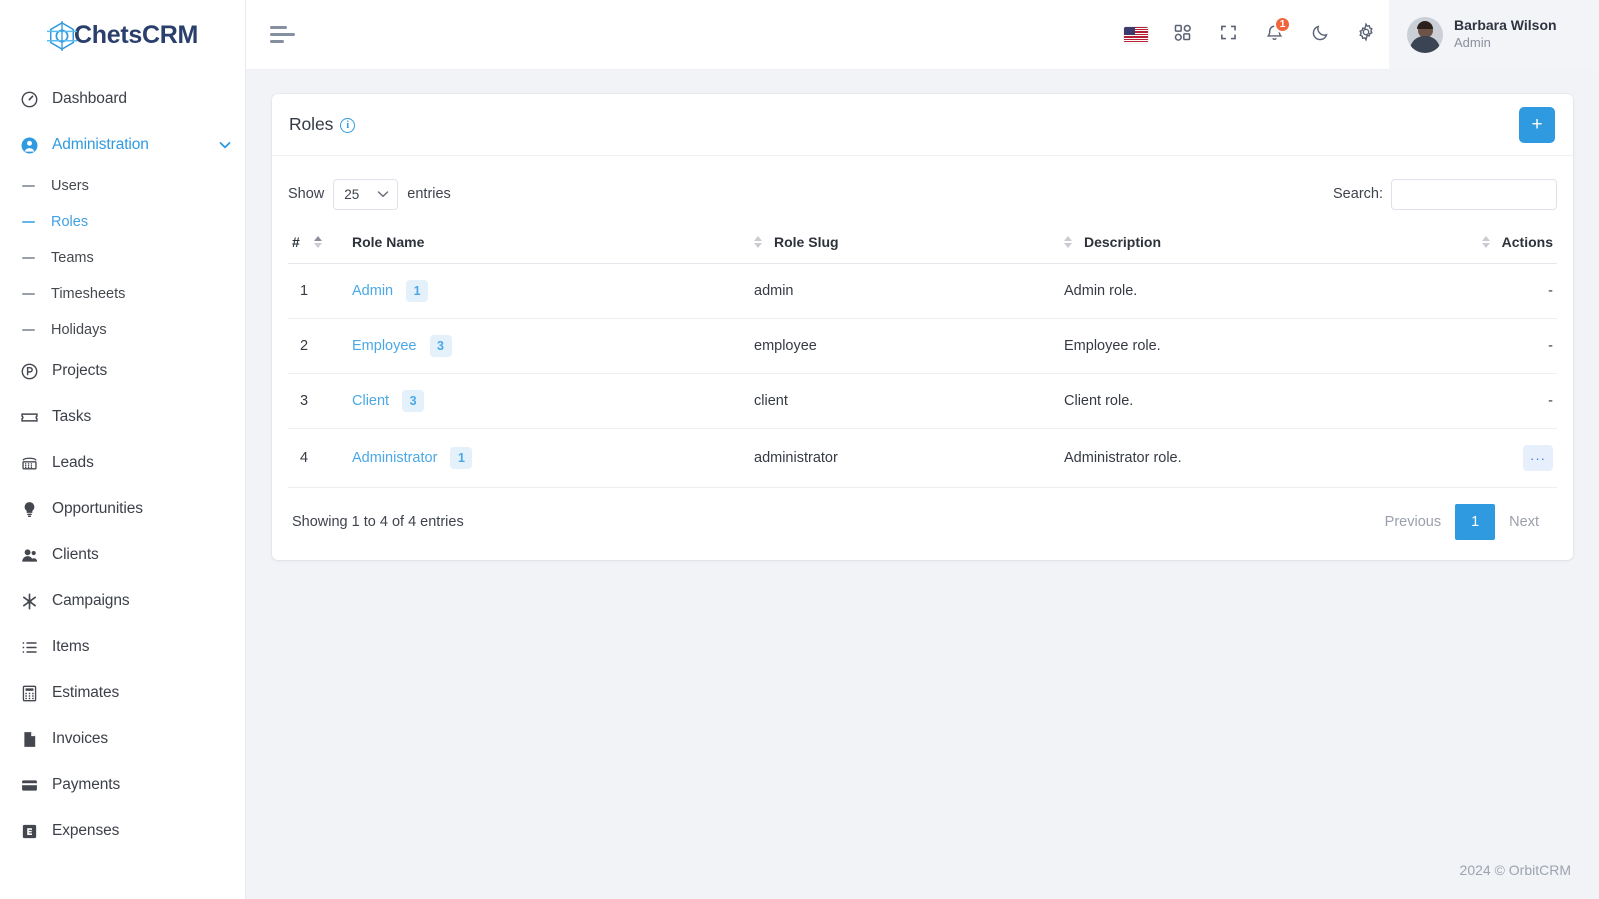 The image size is (1599, 899). What do you see at coordinates (296, 242) in the screenshot?
I see `column-label: #` at bounding box center [296, 242].